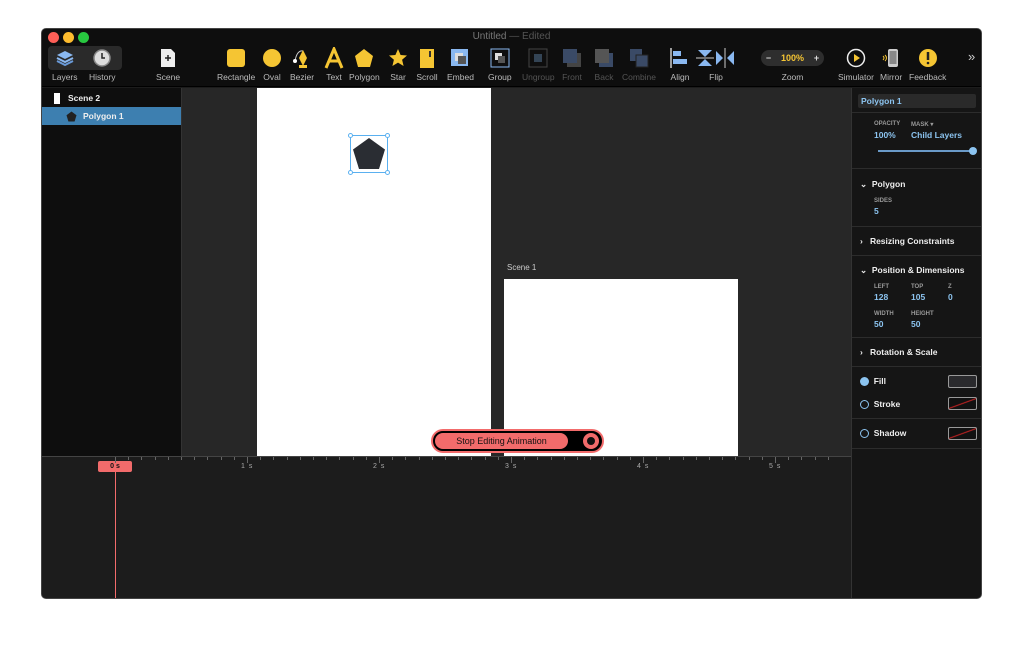 Image resolution: width=1024 pixels, height=654 pixels. What do you see at coordinates (247, 466) in the screenshot?
I see `time-label: 1 s` at bounding box center [247, 466].